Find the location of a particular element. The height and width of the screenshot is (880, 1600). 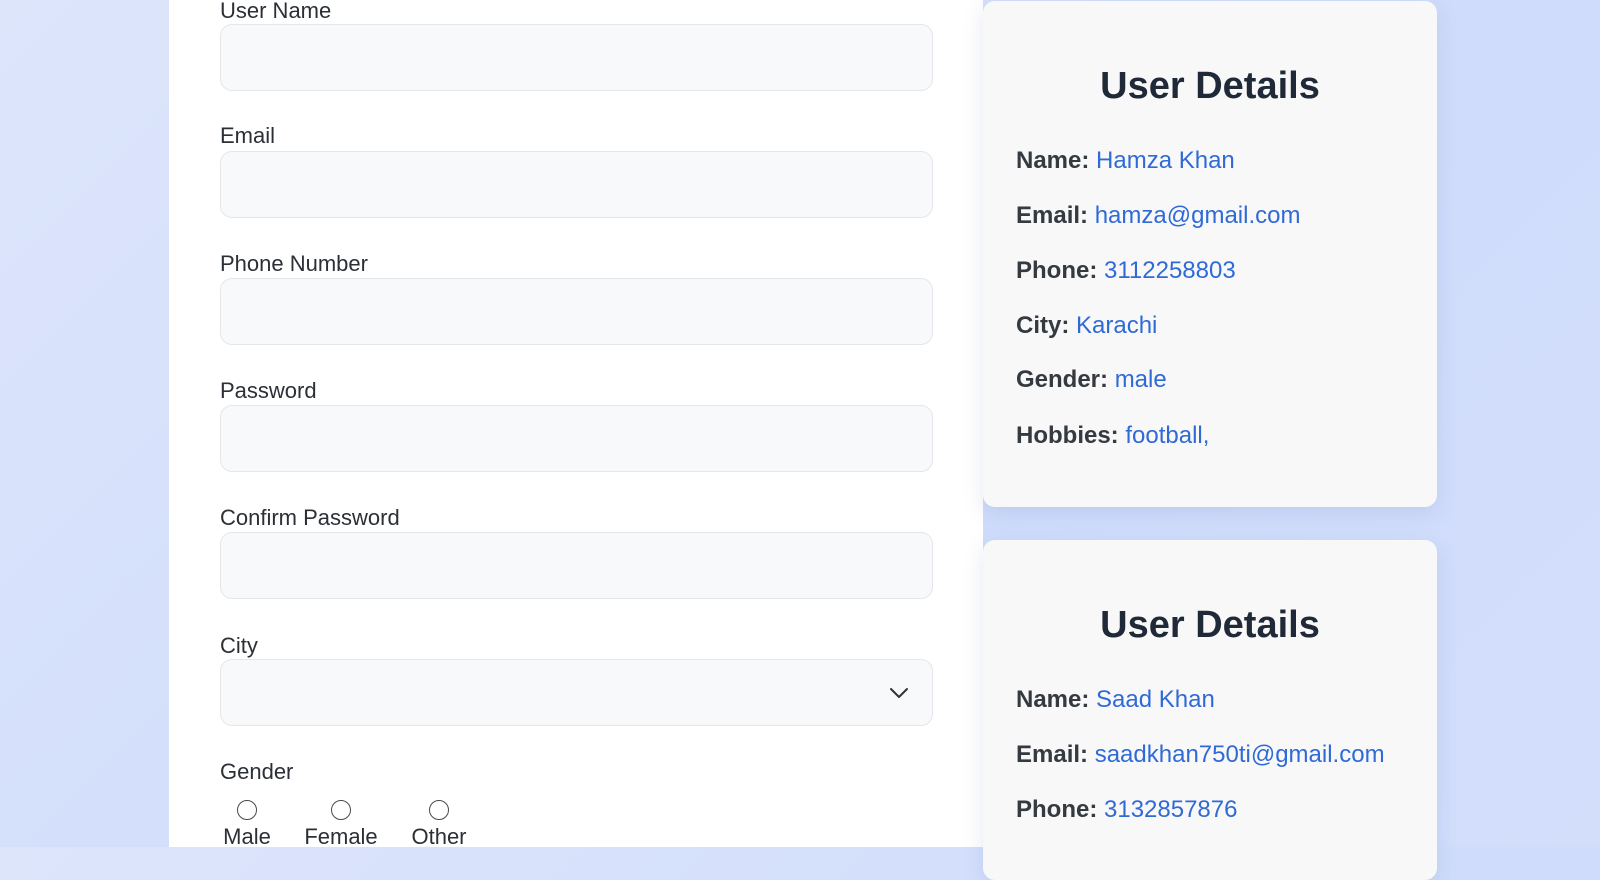

gender-option-label: Male is located at coordinates (247, 836).